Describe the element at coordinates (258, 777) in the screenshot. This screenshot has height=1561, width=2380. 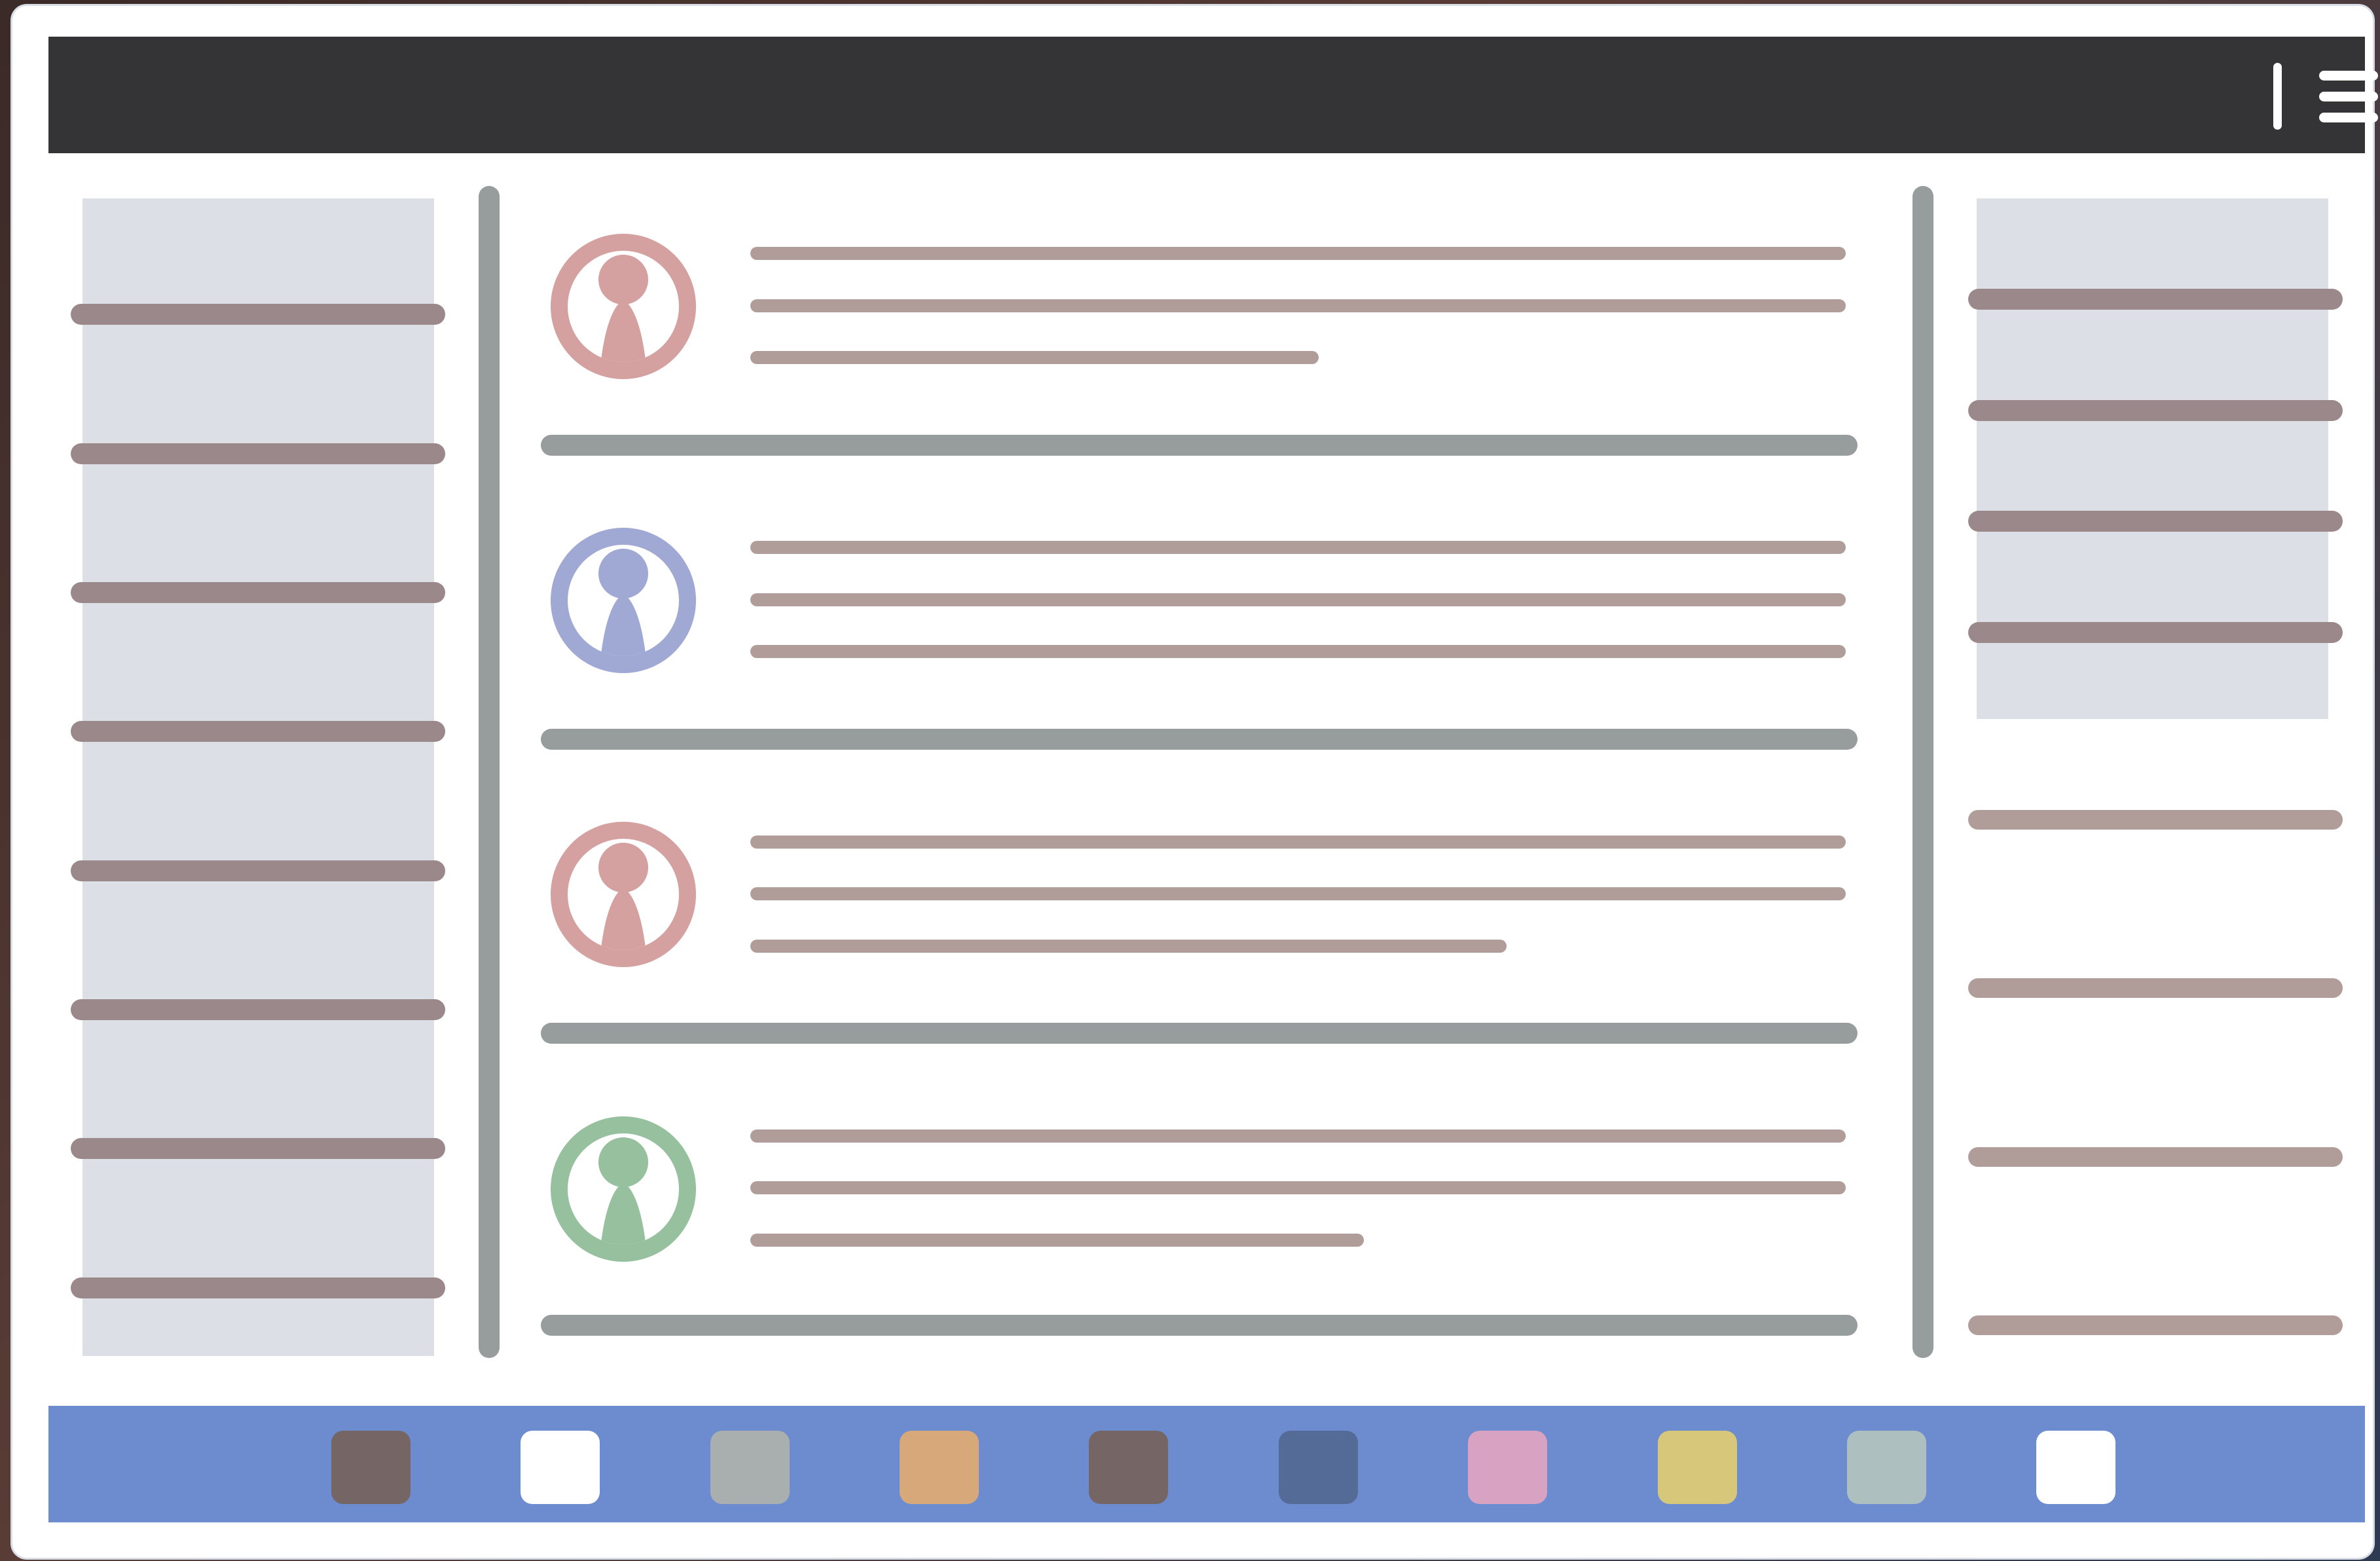
I see `left-sidebar` at that location.